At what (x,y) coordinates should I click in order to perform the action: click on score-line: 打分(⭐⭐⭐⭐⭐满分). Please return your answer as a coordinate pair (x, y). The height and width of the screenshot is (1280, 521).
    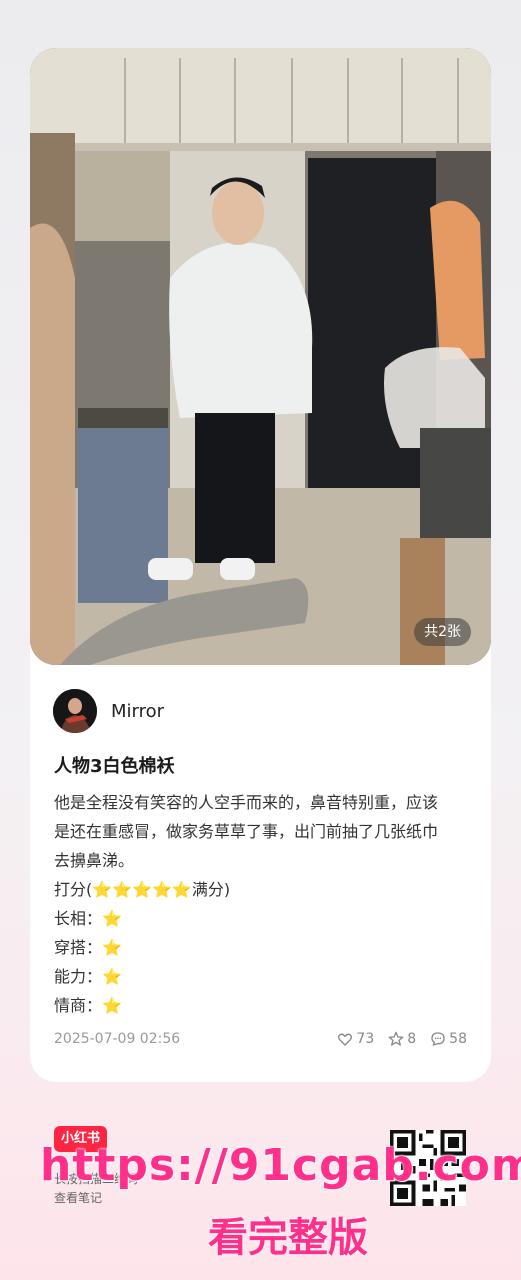
    Looking at the image, I should click on (142, 889).